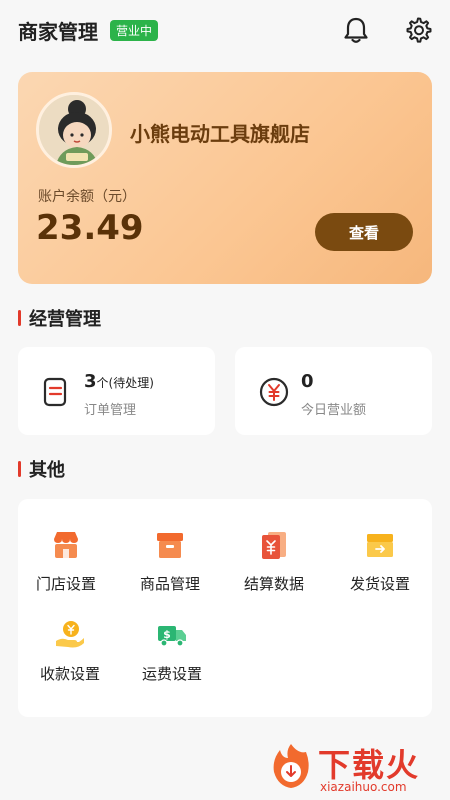  I want to click on grid-item-shipping-settings: 发货设置, so click(380, 569).